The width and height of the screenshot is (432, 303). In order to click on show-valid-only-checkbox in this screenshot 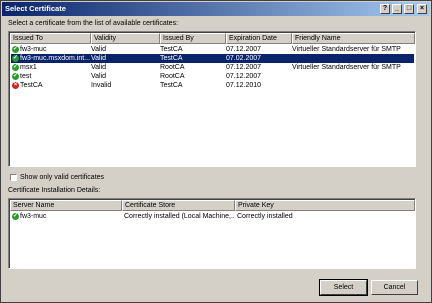, I will do `click(13, 177)`.